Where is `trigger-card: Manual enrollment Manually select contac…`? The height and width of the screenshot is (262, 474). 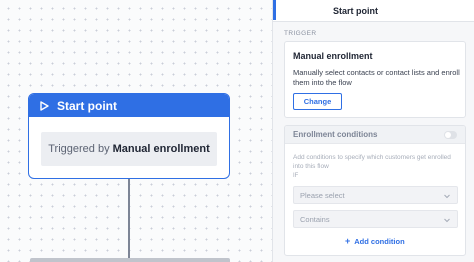
trigger-card: Manual enrollment Manually select contac… is located at coordinates (375, 79).